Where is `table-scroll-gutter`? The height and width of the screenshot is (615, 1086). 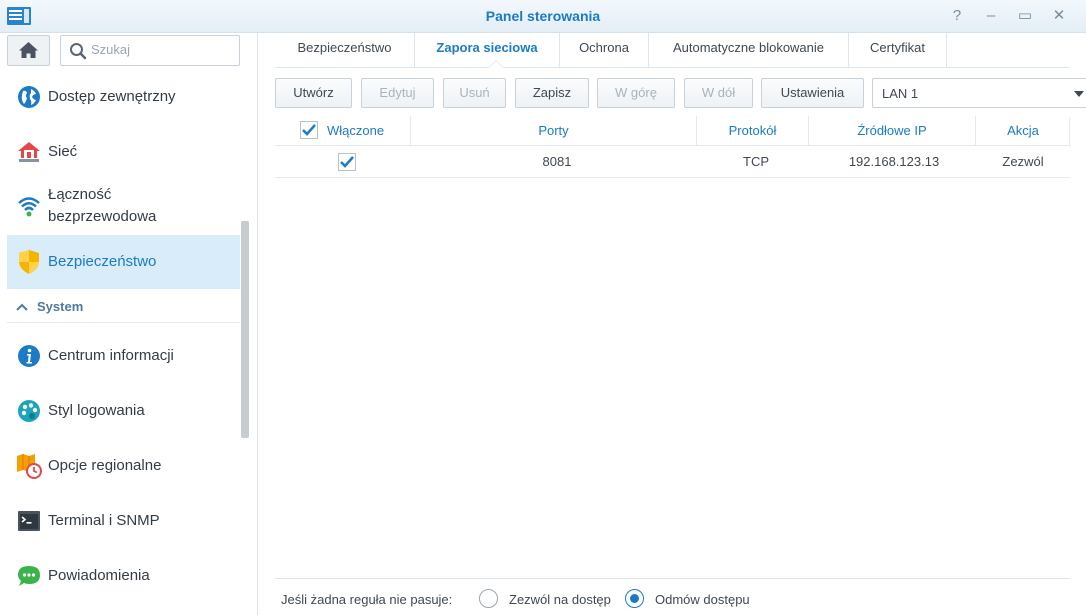 table-scroll-gutter is located at coordinates (1074, 132).